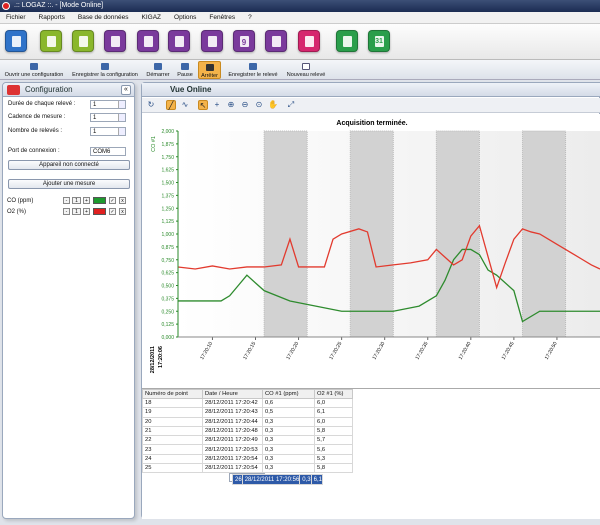 The image size is (600, 525). I want to click on table-cell: 0,3, so click(288, 449).